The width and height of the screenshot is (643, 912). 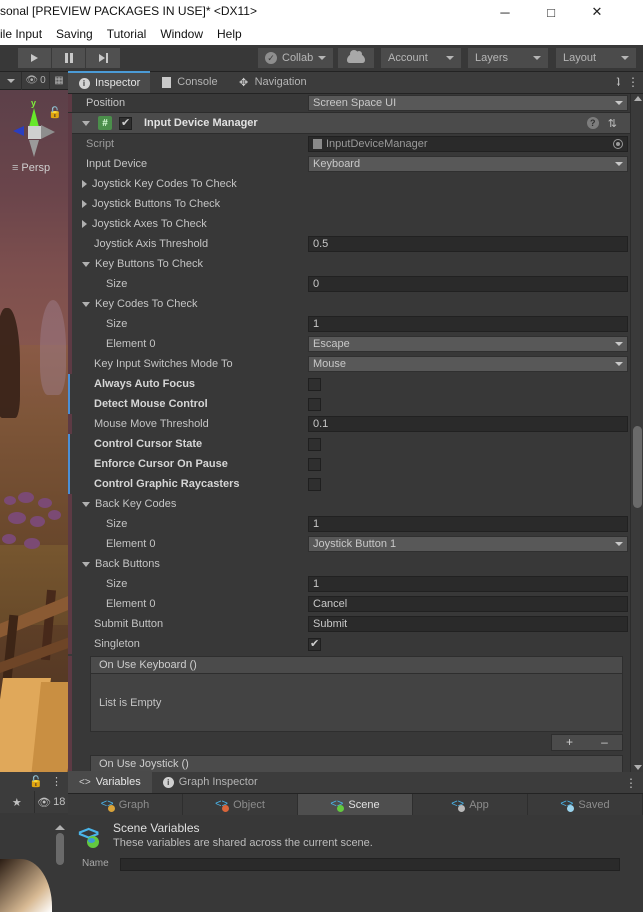 What do you see at coordinates (356, 763) in the screenshot?
I see `event-header: On Use Joystick ()` at bounding box center [356, 763].